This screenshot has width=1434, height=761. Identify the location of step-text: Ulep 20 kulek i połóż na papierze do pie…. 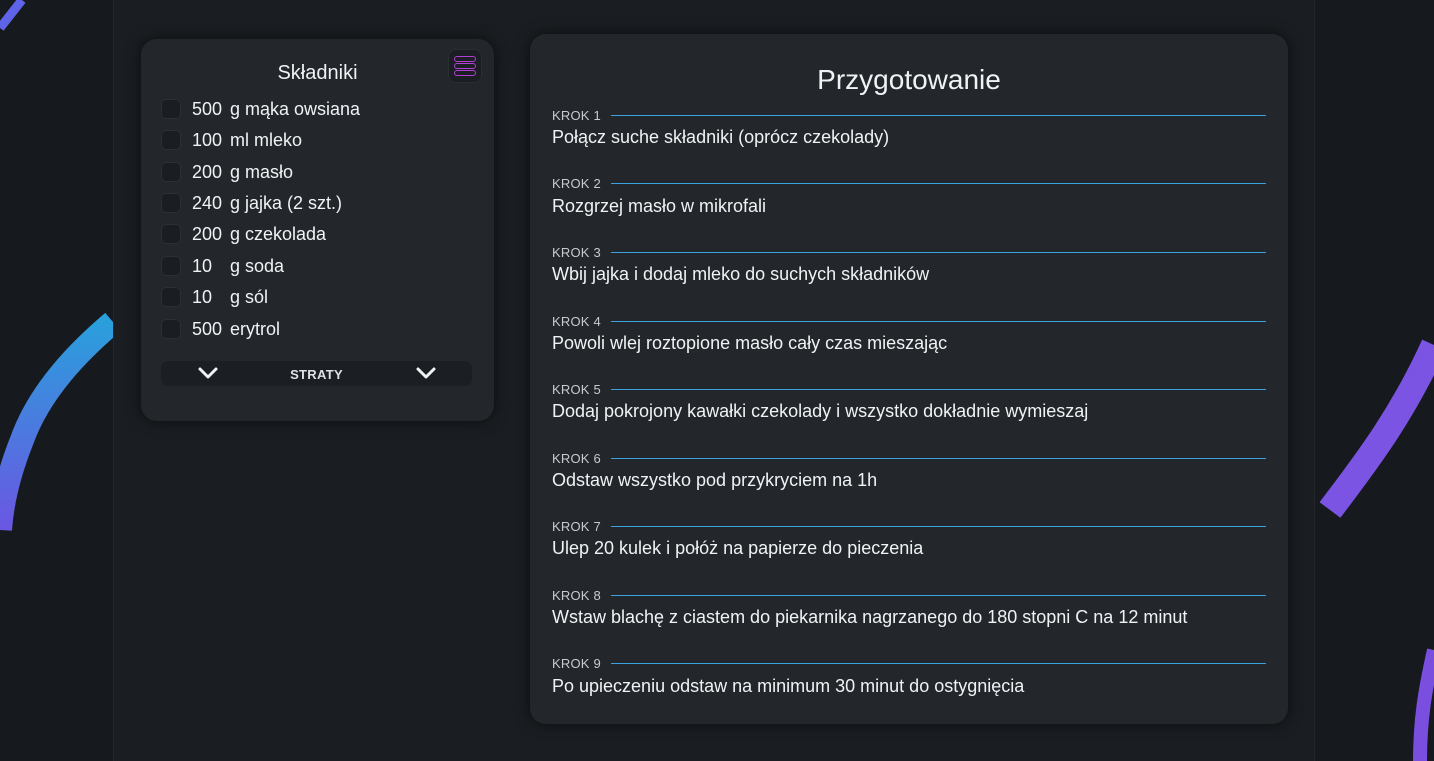
(738, 548).